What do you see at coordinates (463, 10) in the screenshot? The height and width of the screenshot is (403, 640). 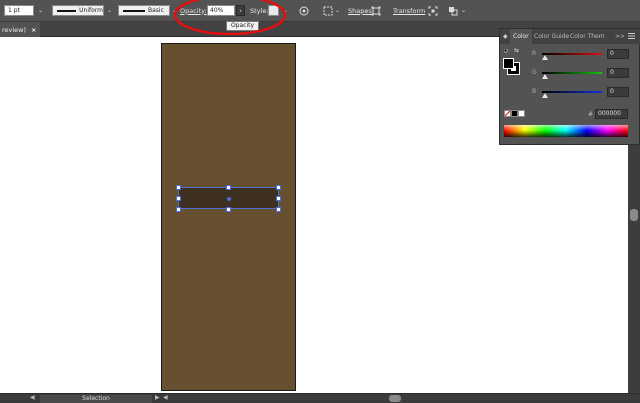 I see `arrange-dropdown-icon: ⌄` at bounding box center [463, 10].